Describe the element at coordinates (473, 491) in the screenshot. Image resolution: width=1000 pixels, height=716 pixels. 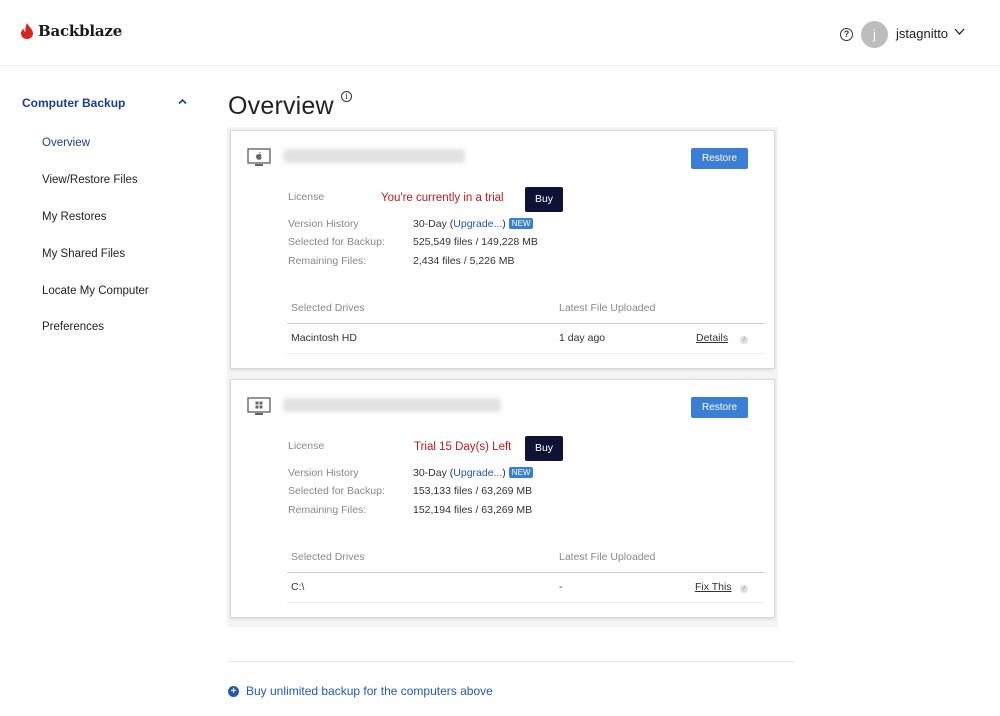
I see `selected-for-backup-value: 153,133 files / 63,269 MB` at that location.